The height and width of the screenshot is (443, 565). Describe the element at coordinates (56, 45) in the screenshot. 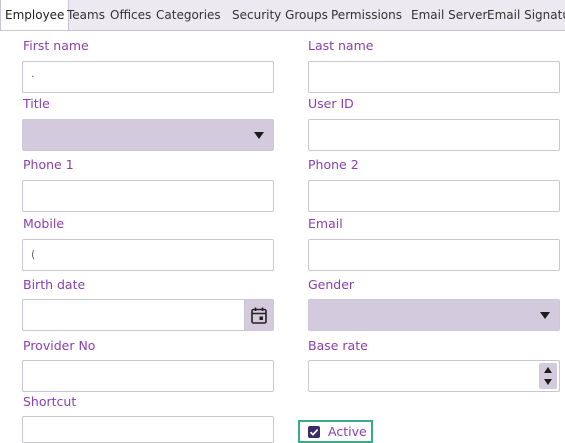

I see `first-name-label: First name` at that location.